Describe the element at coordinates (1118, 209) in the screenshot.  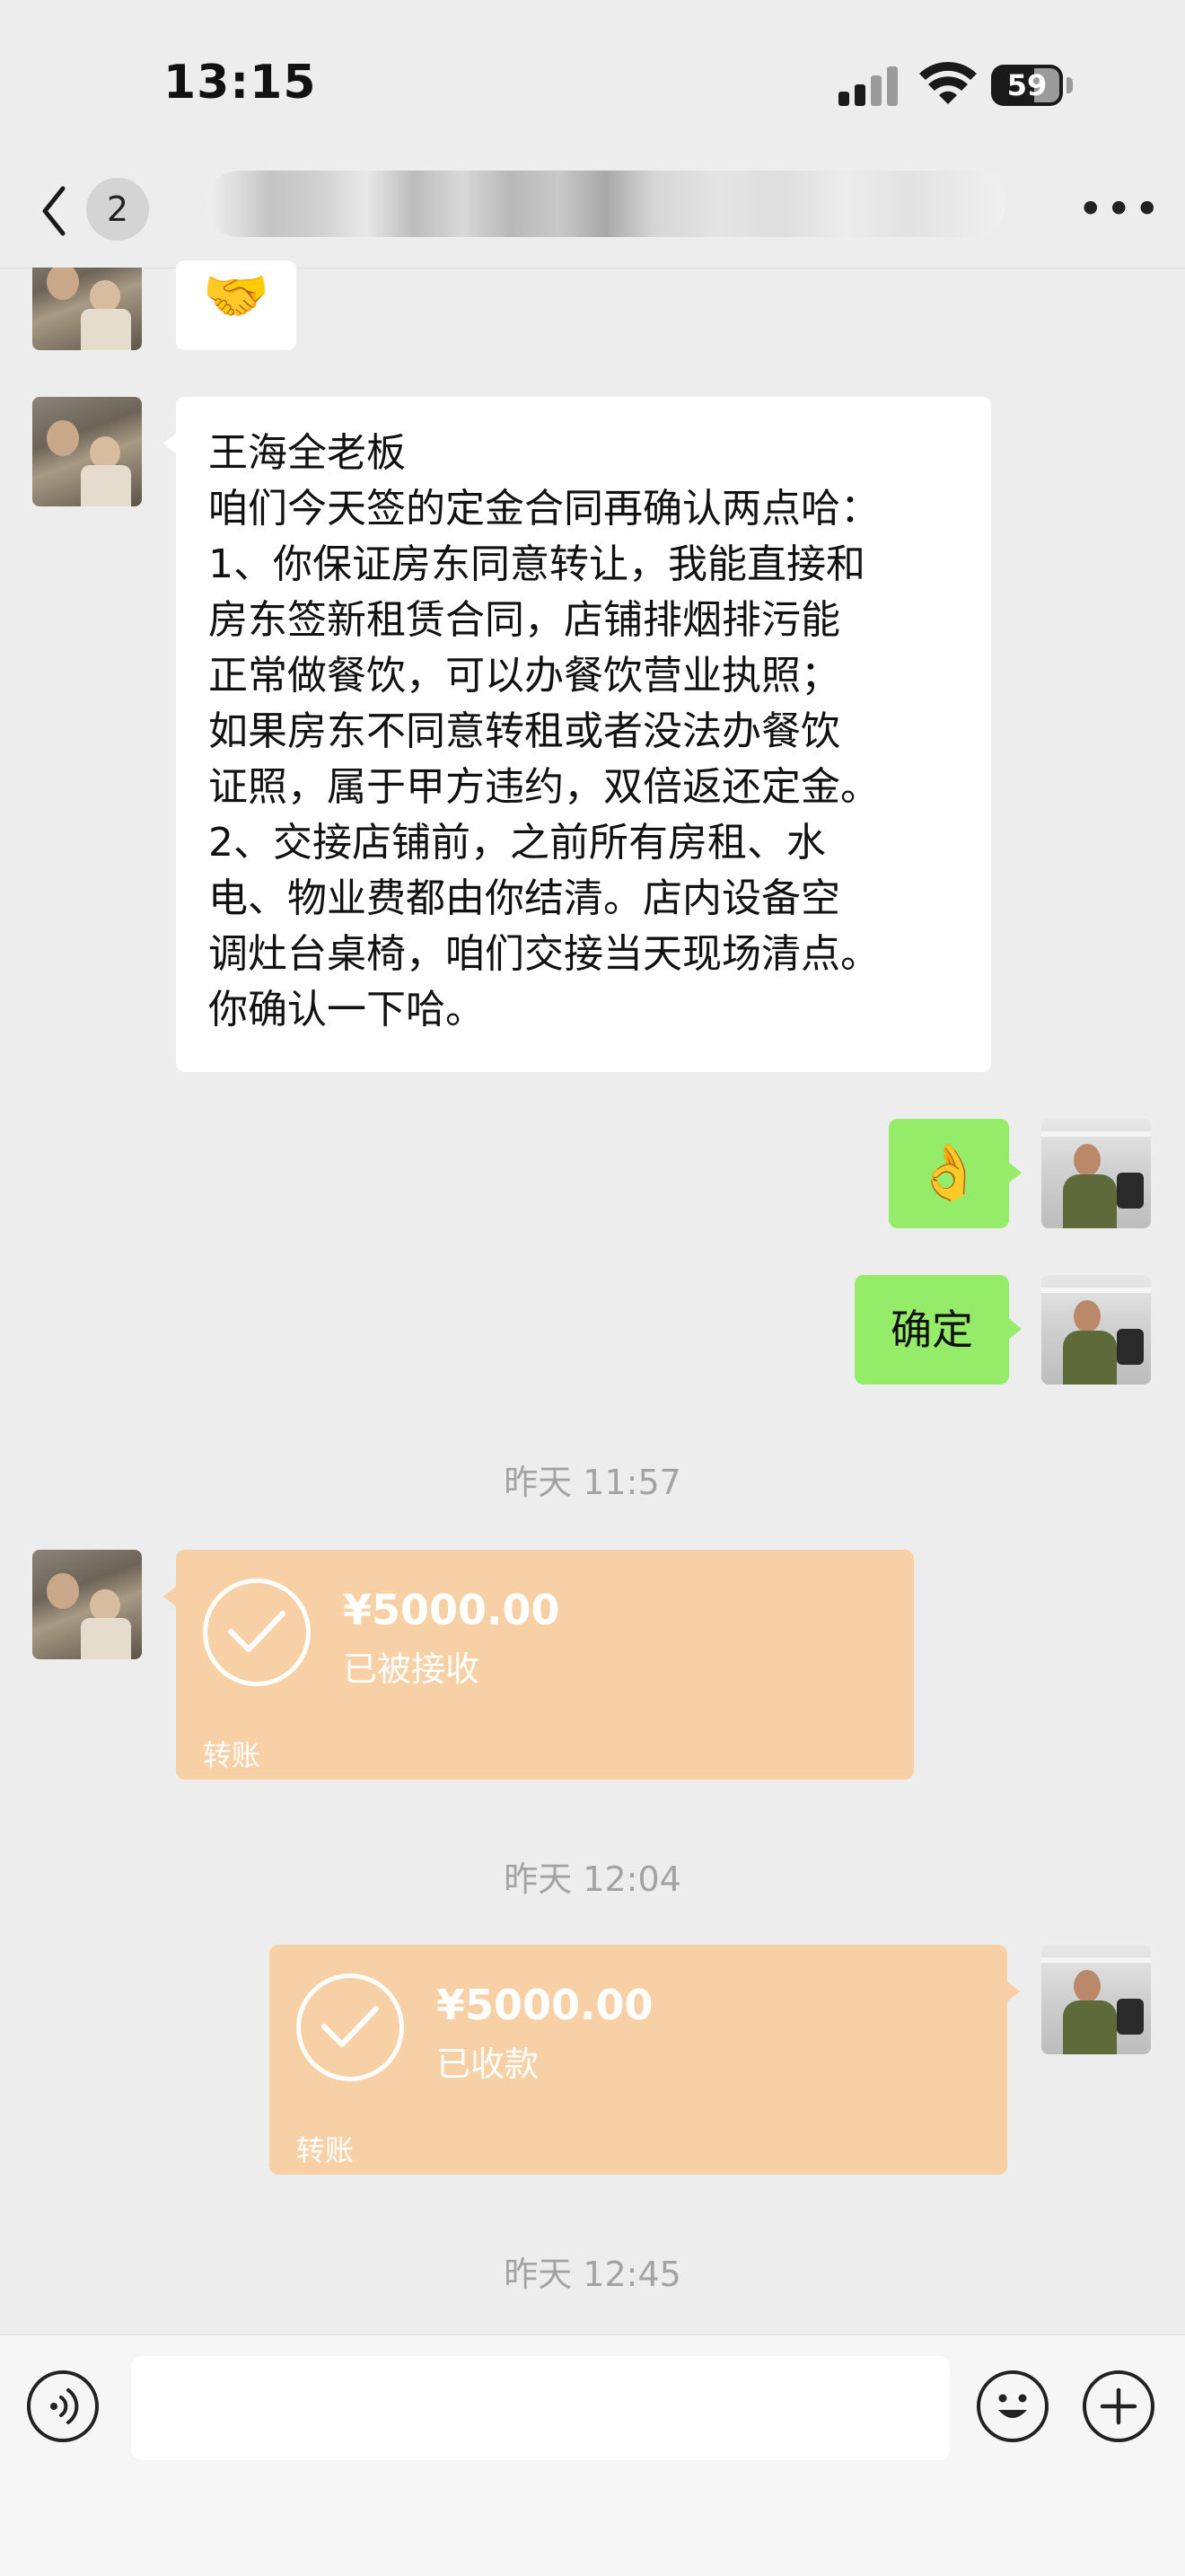
I see `more-options-button: •••` at that location.